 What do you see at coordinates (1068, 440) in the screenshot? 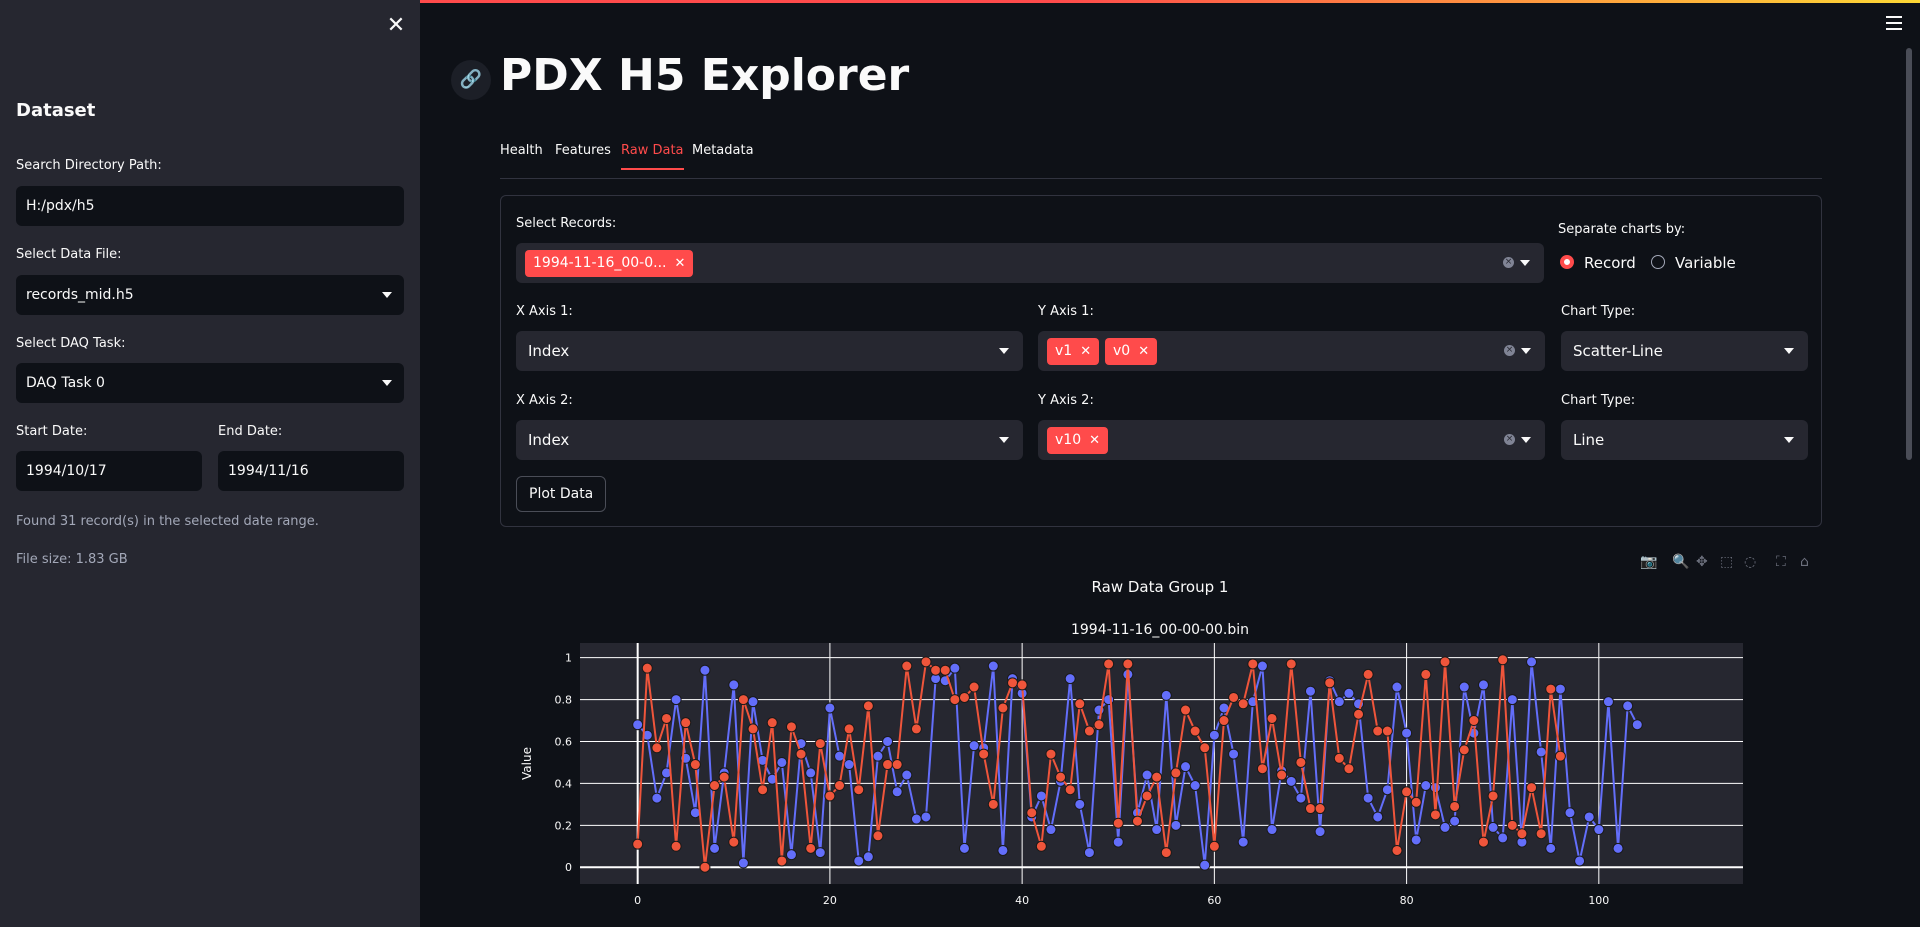
I see `y-chip-label: v10` at bounding box center [1068, 440].